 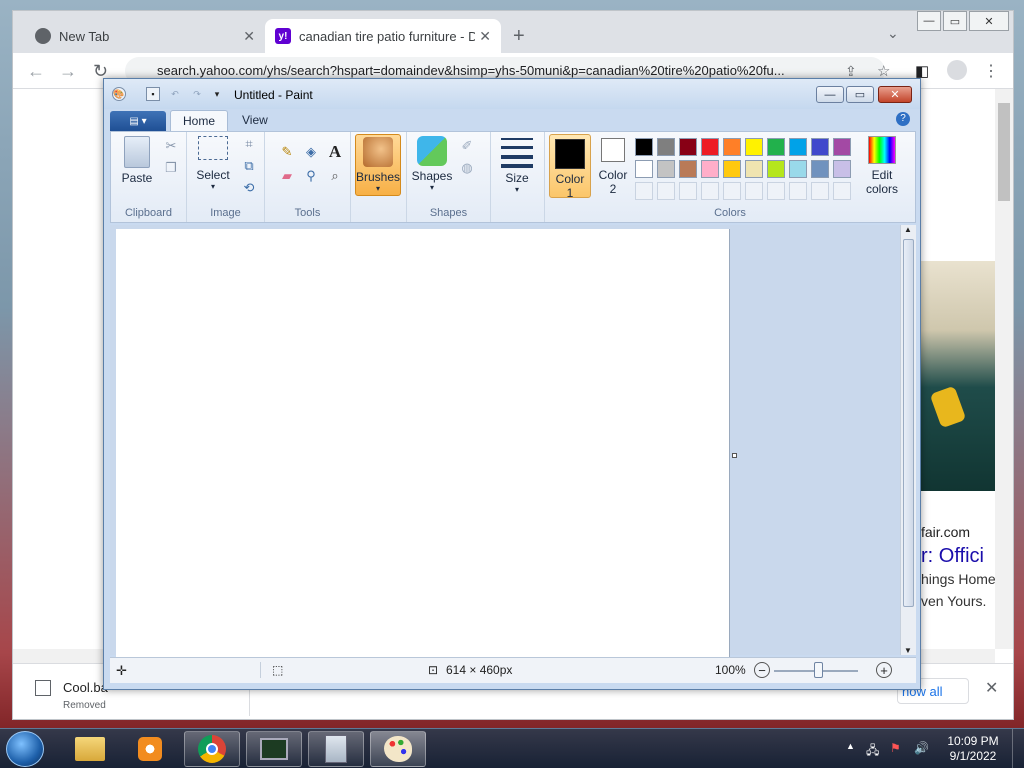 What do you see at coordinates (991, 71) in the screenshot?
I see `menu-icon: ⋮` at bounding box center [991, 71].